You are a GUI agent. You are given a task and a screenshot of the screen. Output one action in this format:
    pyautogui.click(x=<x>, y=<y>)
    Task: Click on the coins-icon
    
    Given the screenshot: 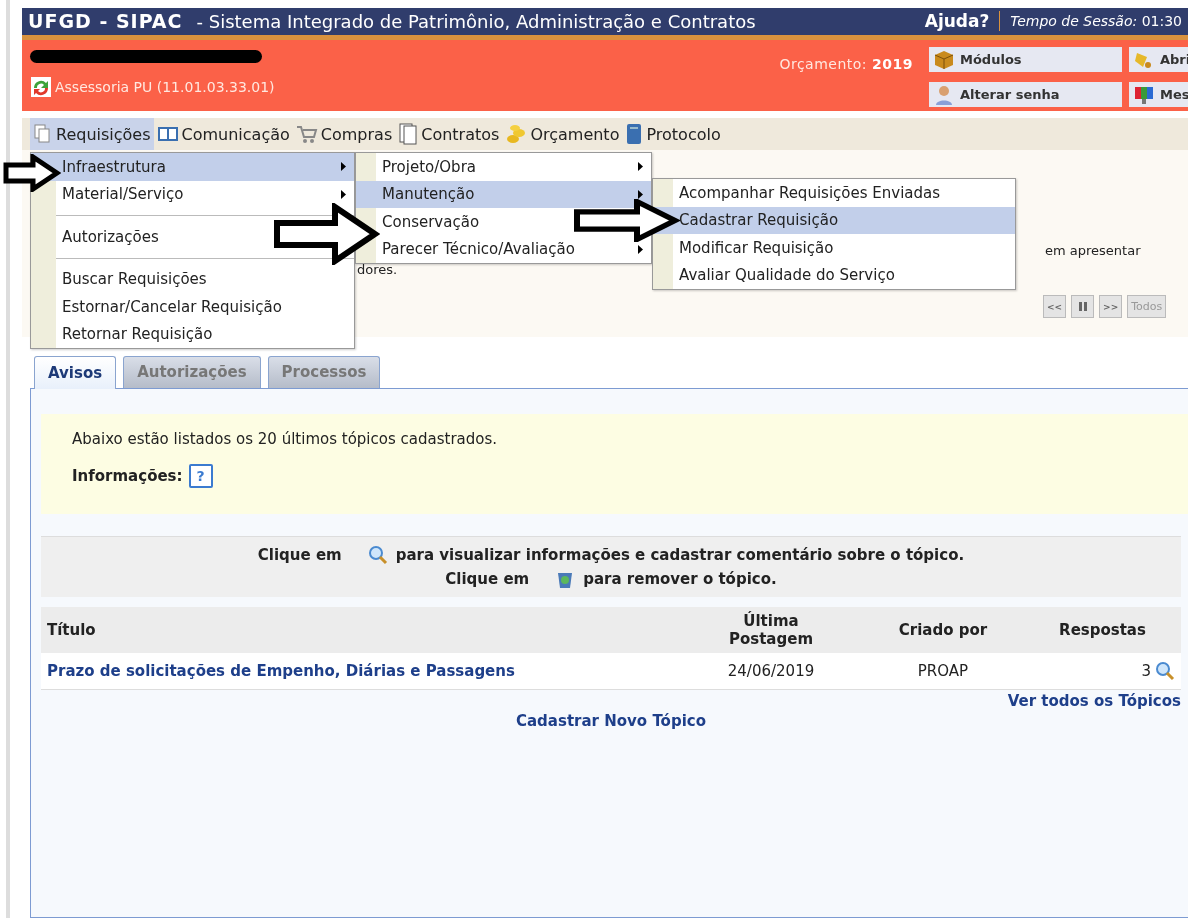 What is the action you would take?
    pyautogui.click(x=516, y=134)
    